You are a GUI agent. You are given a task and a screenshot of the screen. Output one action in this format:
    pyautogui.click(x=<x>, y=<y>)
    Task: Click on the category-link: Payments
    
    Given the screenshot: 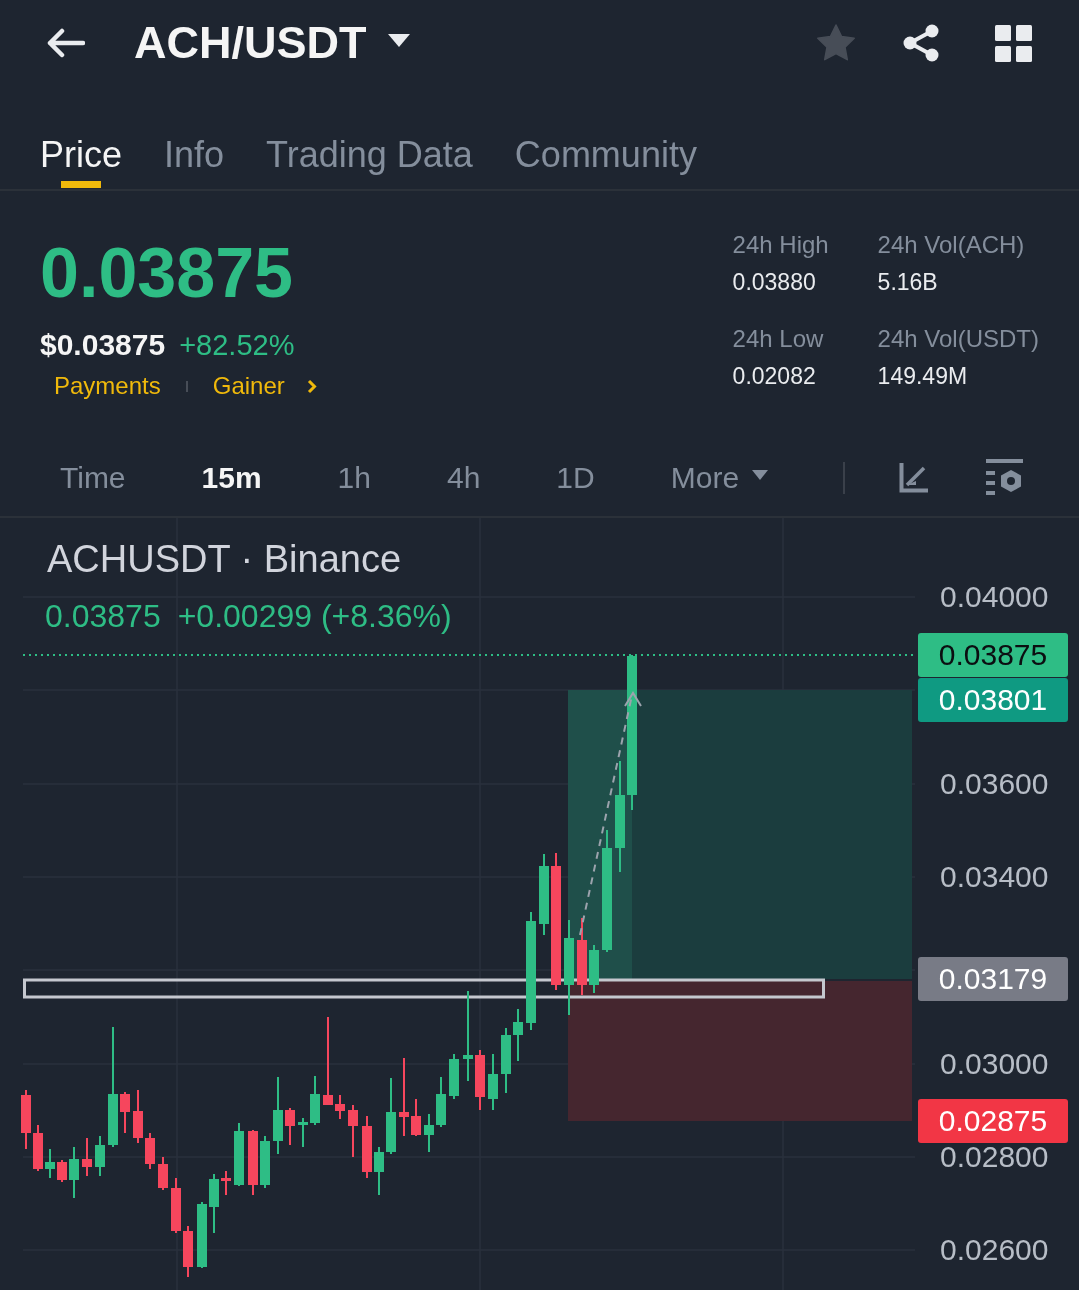 What is the action you would take?
    pyautogui.click(x=107, y=386)
    